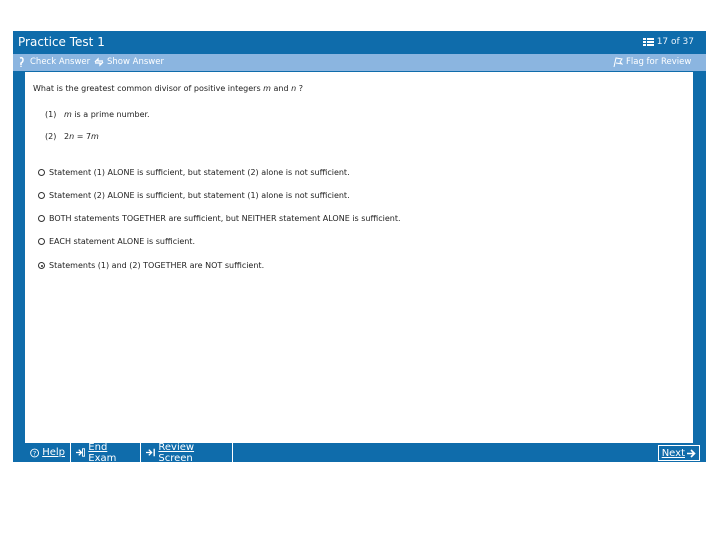  Describe the element at coordinates (95, 136) in the screenshot. I see `statement-2-rhs-var: m` at that location.